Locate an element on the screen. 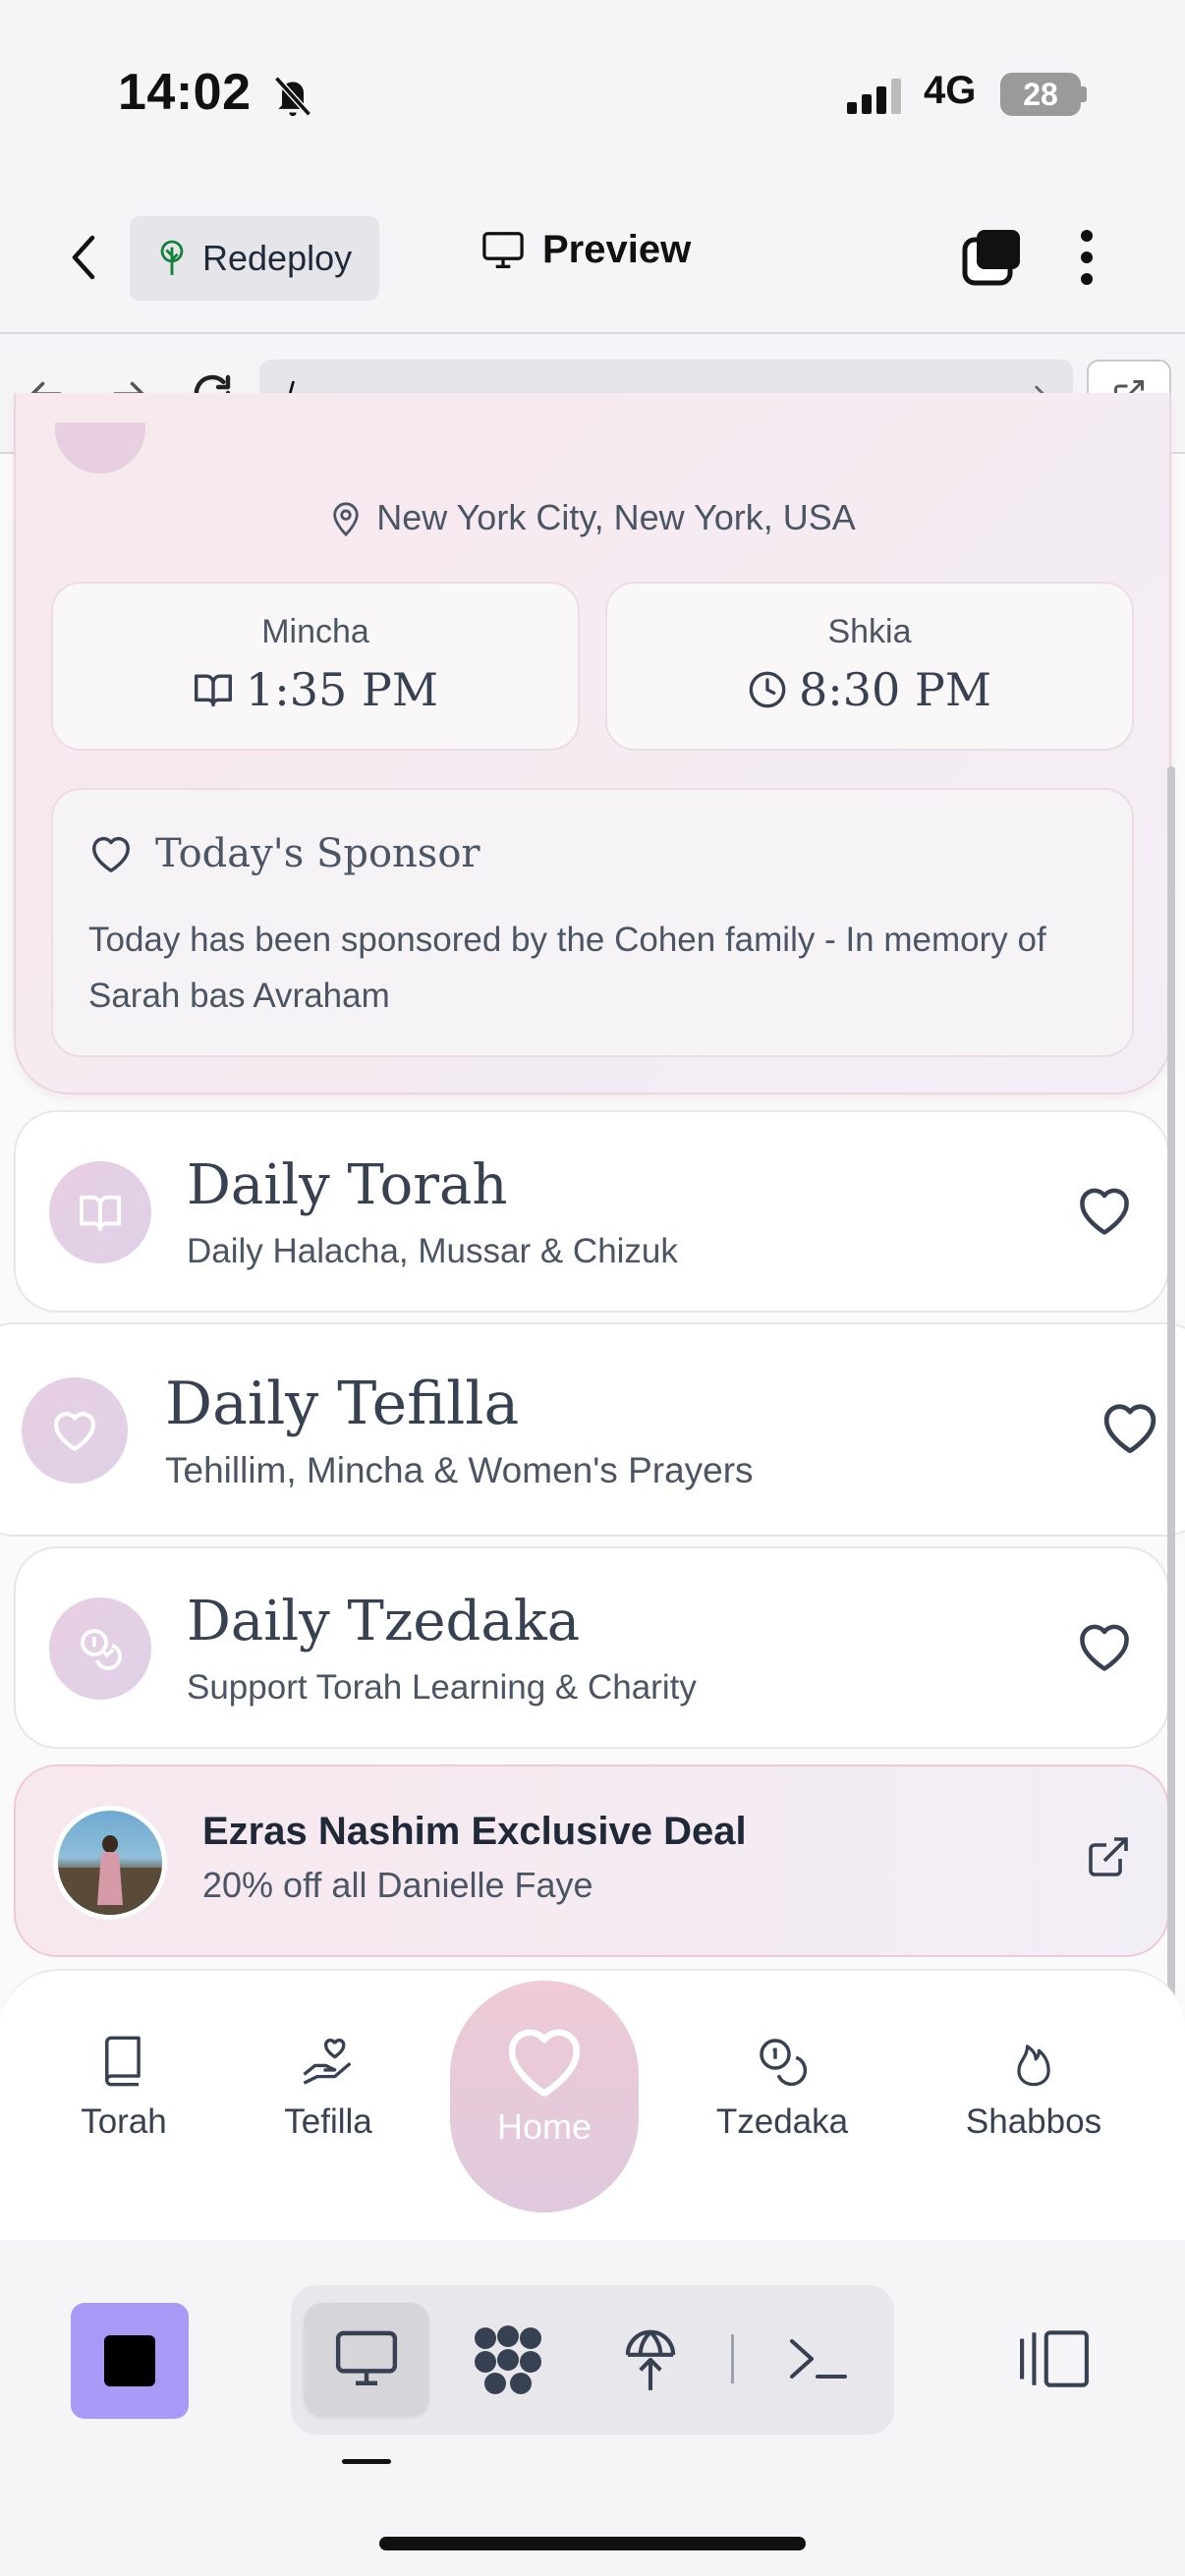 This screenshot has width=1185, height=2576. nav-shabbos-label: Shabbos is located at coordinates (1034, 2121).